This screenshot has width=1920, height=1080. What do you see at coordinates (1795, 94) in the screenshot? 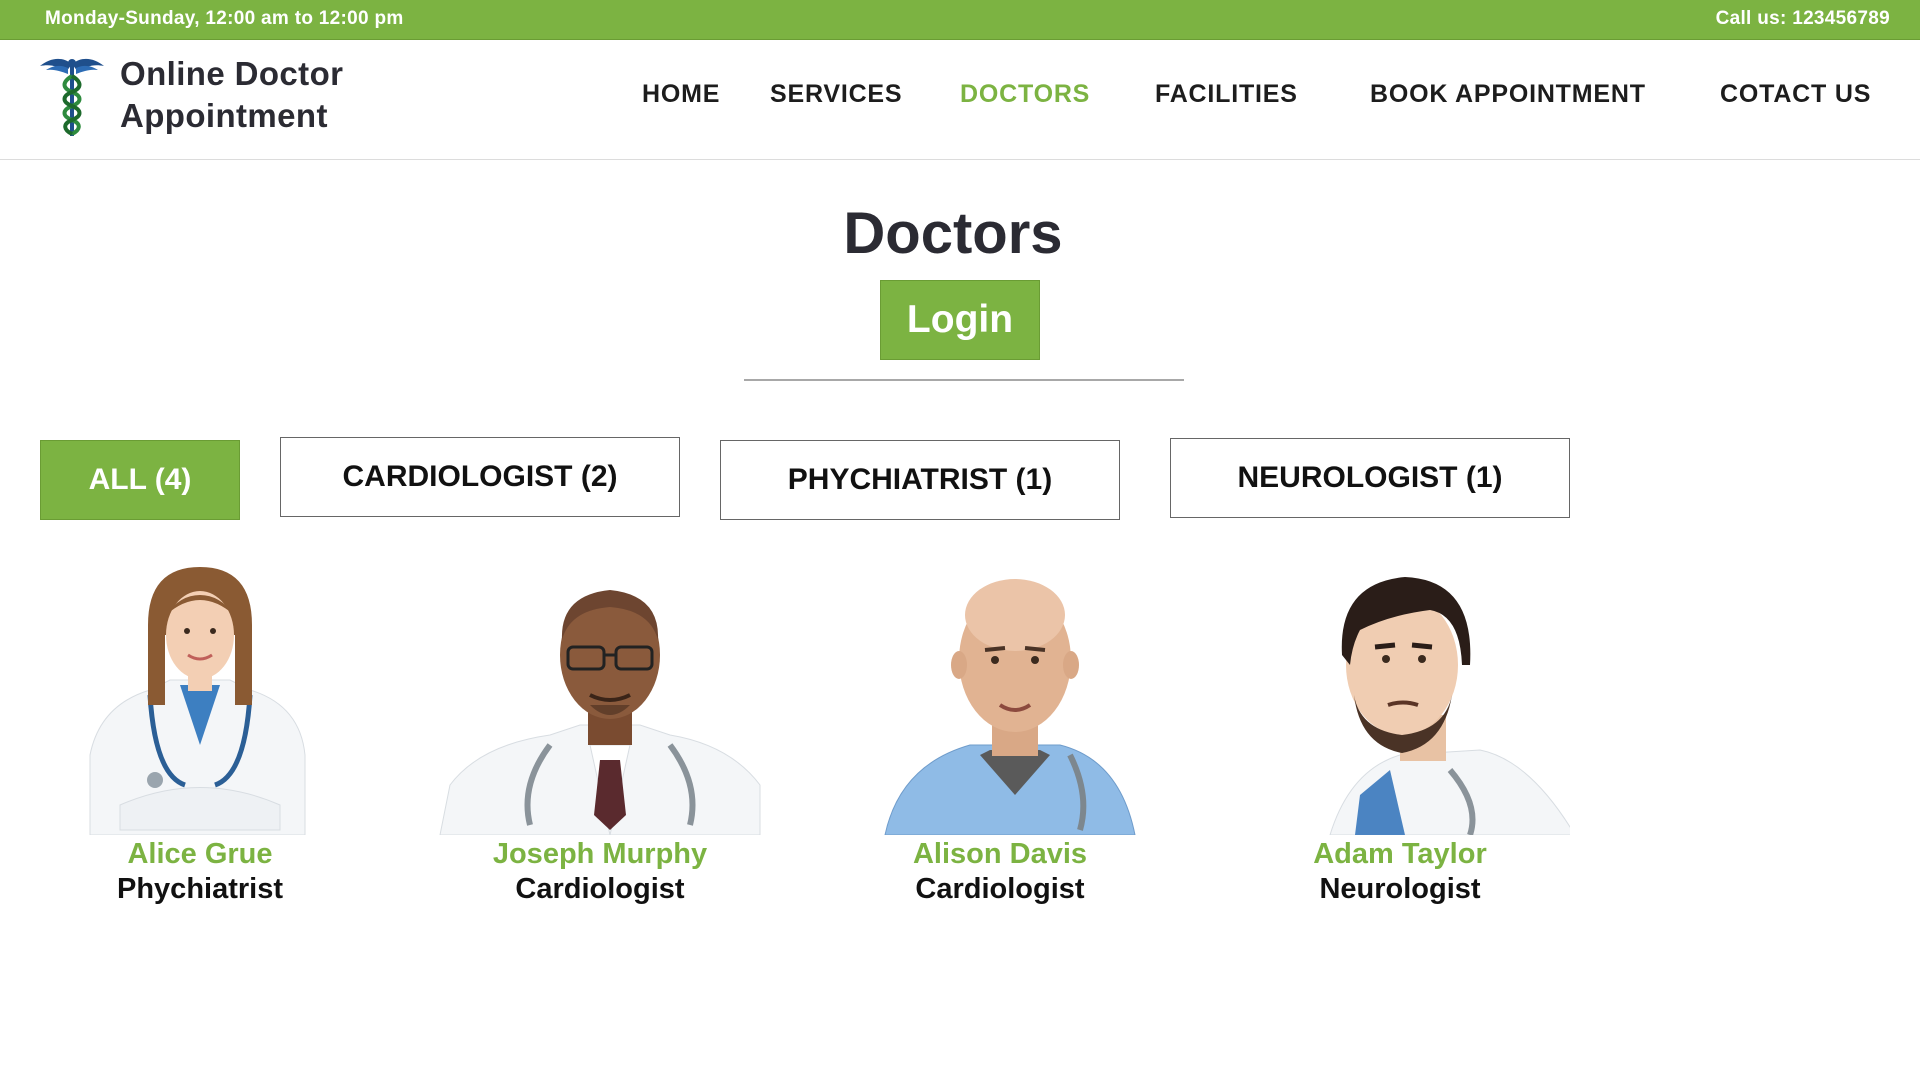
I see `nav-contact-us: COTACT US` at bounding box center [1795, 94].